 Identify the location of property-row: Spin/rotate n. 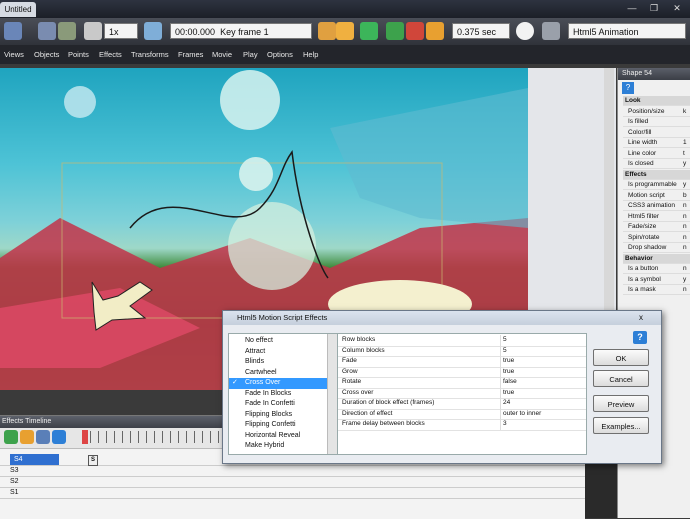
(656, 238).